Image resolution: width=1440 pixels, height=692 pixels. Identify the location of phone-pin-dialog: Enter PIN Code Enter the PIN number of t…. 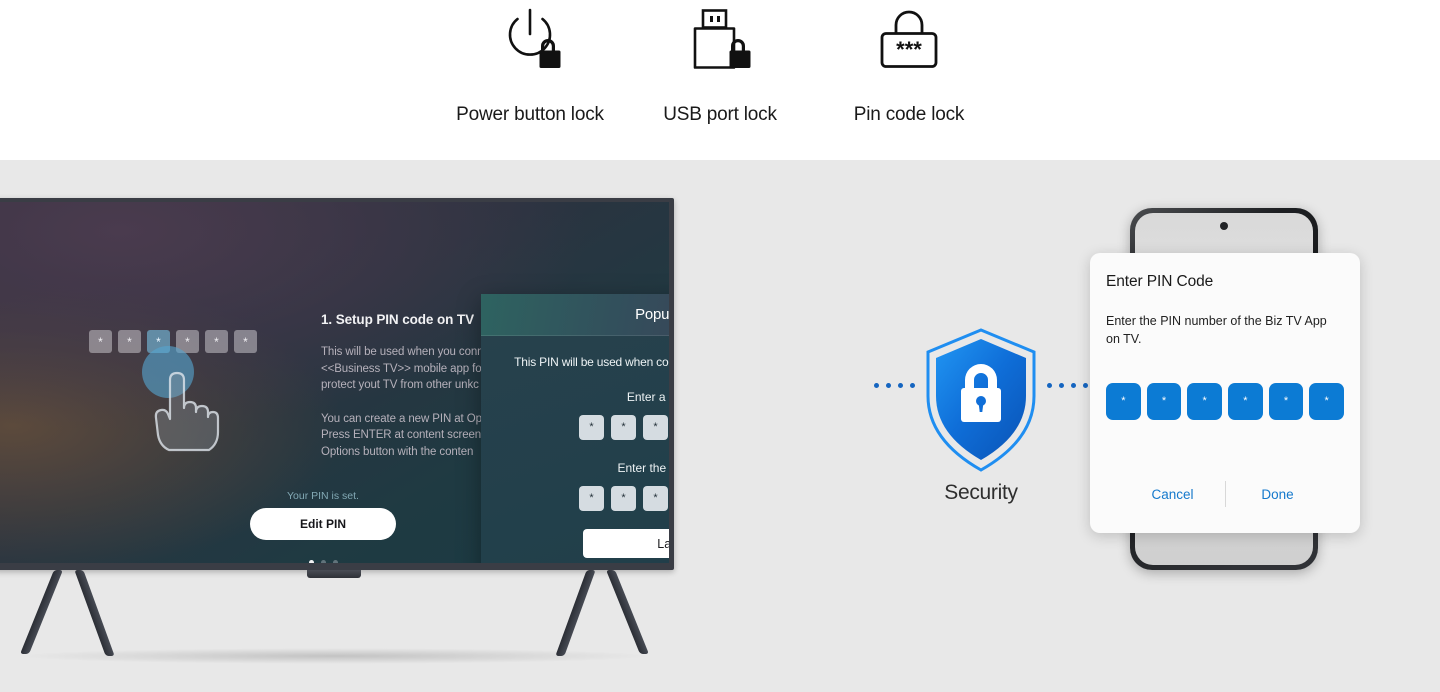
(1225, 393).